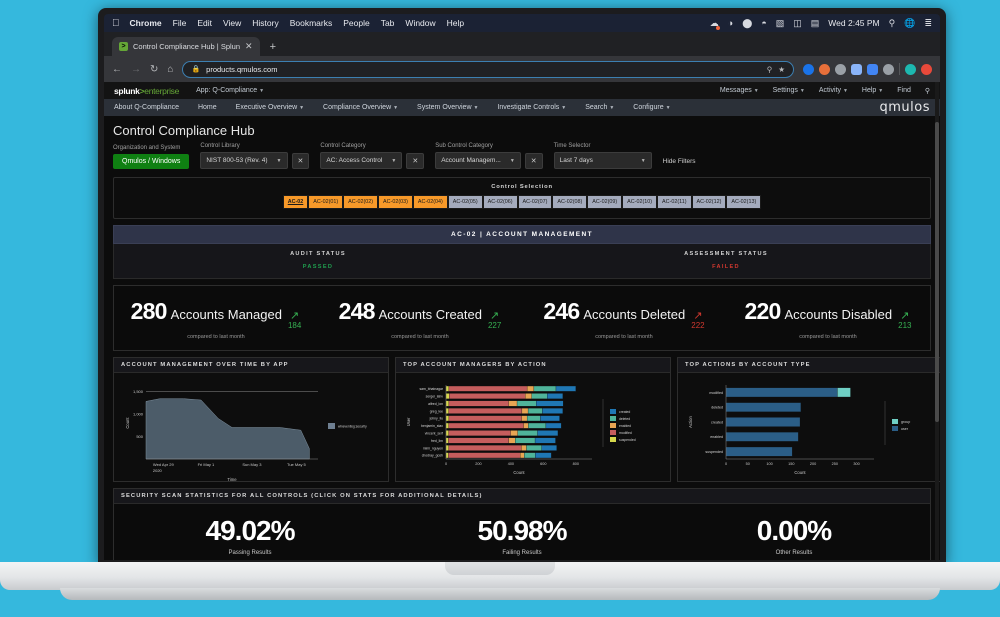 The height and width of the screenshot is (617, 1000). What do you see at coordinates (531, 107) in the screenshot?
I see `nav-item-investigate-controls: Investigate Controls ▼` at bounding box center [531, 107].